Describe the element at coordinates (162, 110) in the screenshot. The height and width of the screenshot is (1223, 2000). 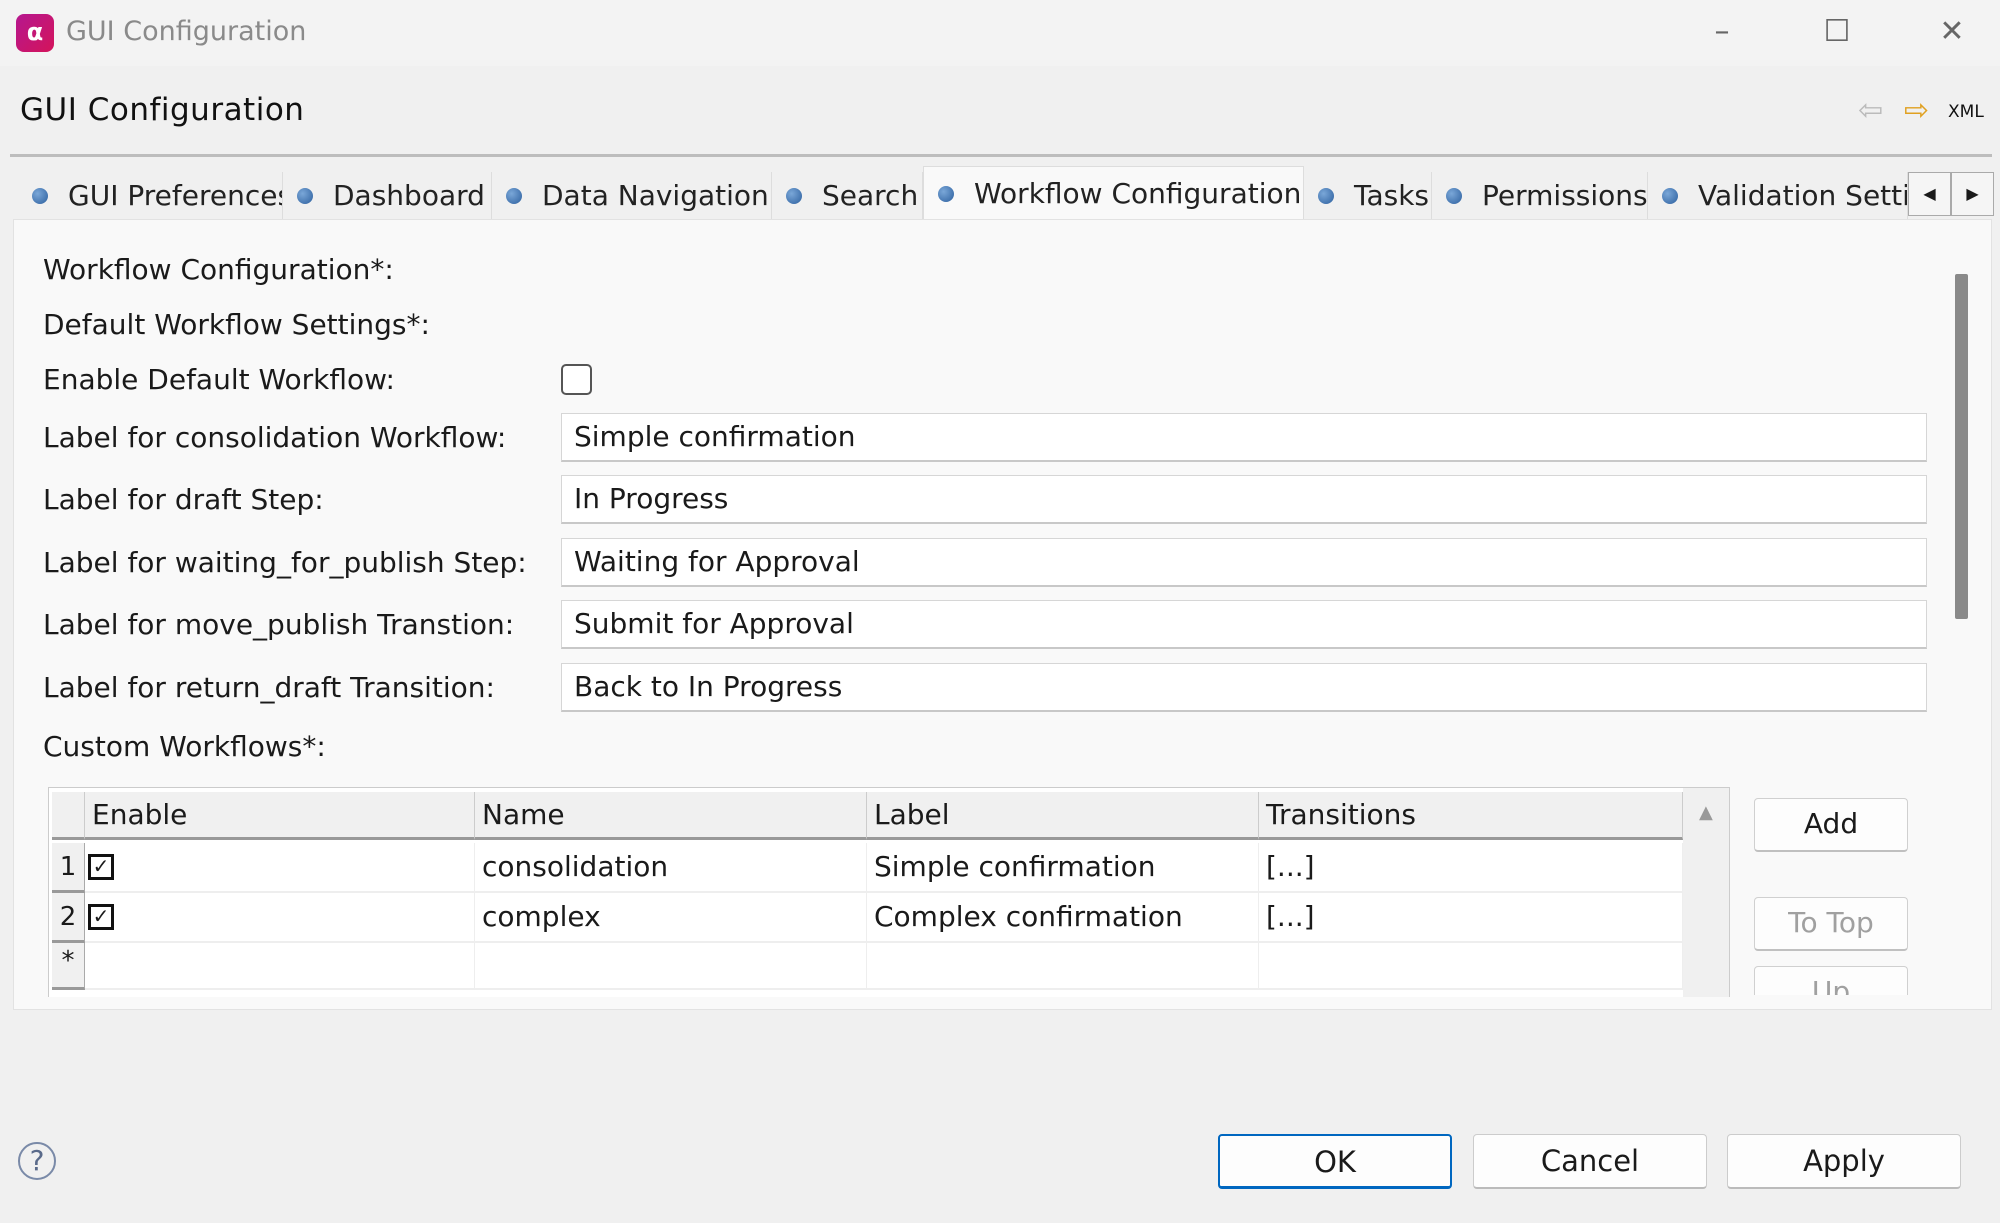
I see `page-title: GUI Configuration` at that location.